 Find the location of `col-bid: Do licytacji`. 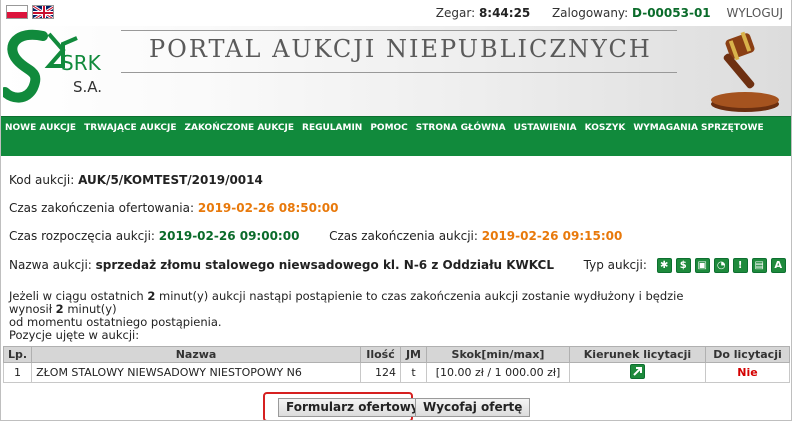

col-bid: Do licytacji is located at coordinates (747, 354).